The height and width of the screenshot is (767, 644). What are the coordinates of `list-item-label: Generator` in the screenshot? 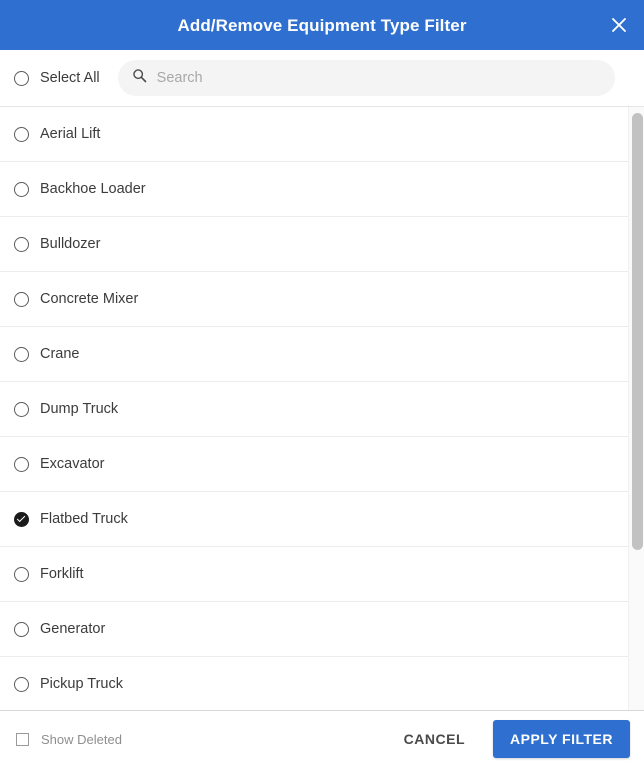 It's located at (73, 629).